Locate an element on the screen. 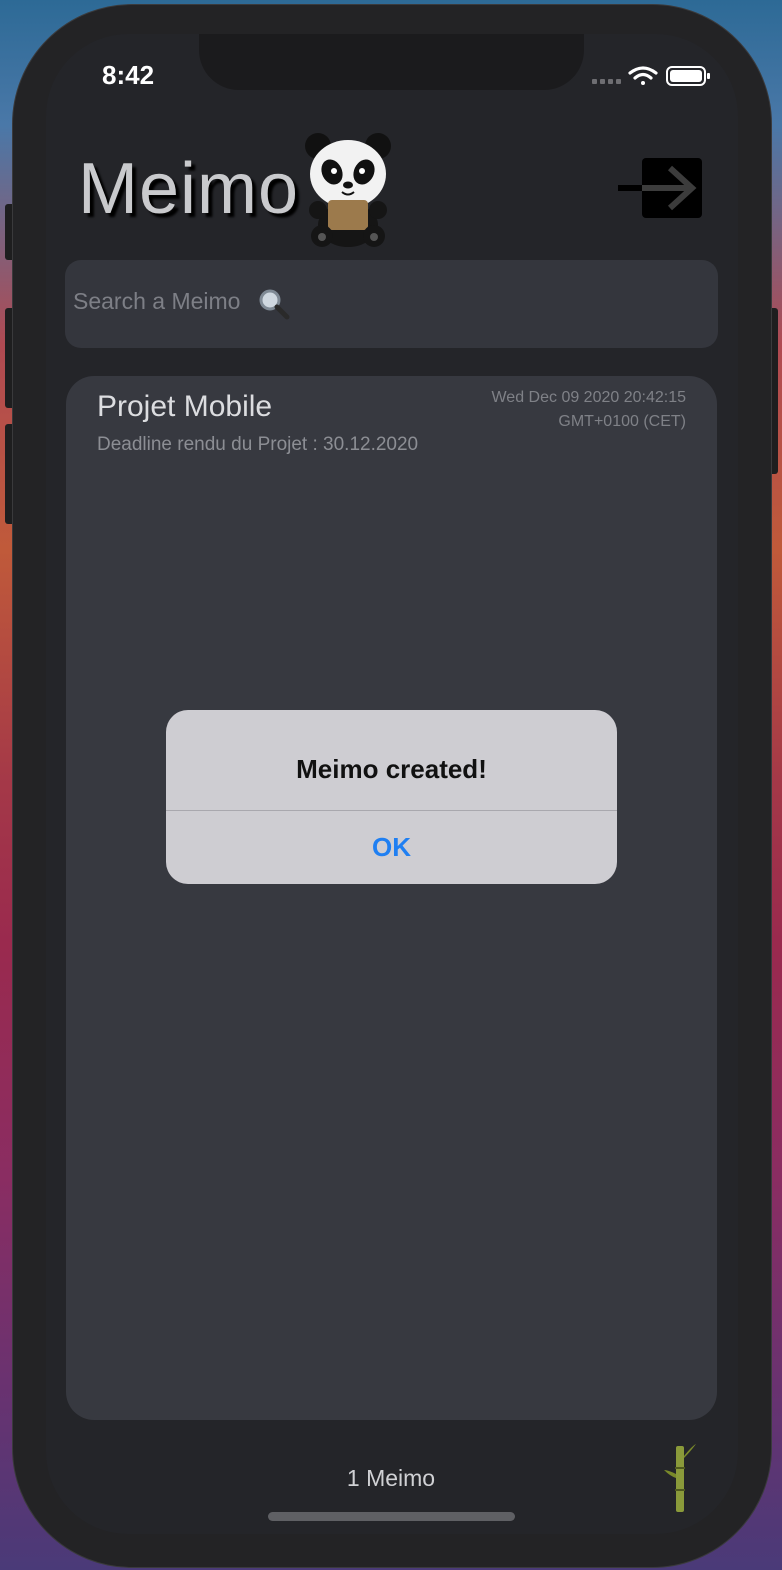 This screenshot has height=1570, width=782. memo-title: Projet Mobile is located at coordinates (185, 406).